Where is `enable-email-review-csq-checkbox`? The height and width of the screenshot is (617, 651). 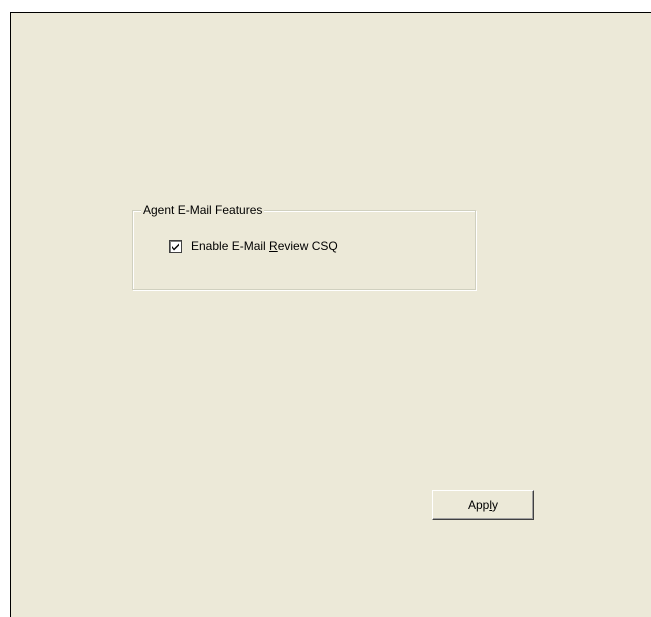
enable-email-review-csq-checkbox is located at coordinates (175, 246).